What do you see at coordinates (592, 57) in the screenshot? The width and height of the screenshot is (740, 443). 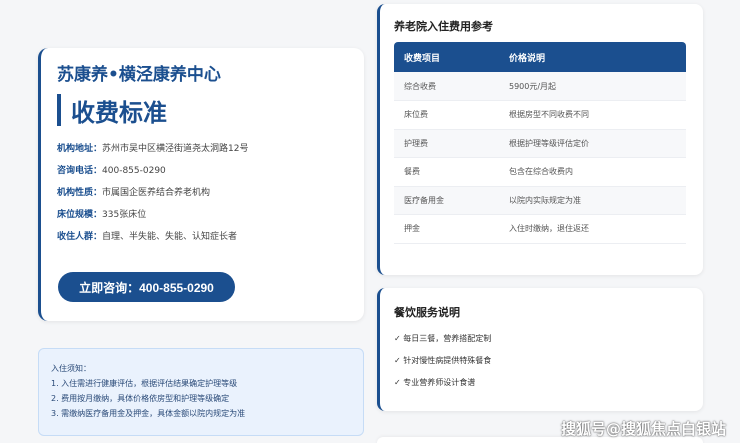 I see `column-header-desc: 价格说明` at bounding box center [592, 57].